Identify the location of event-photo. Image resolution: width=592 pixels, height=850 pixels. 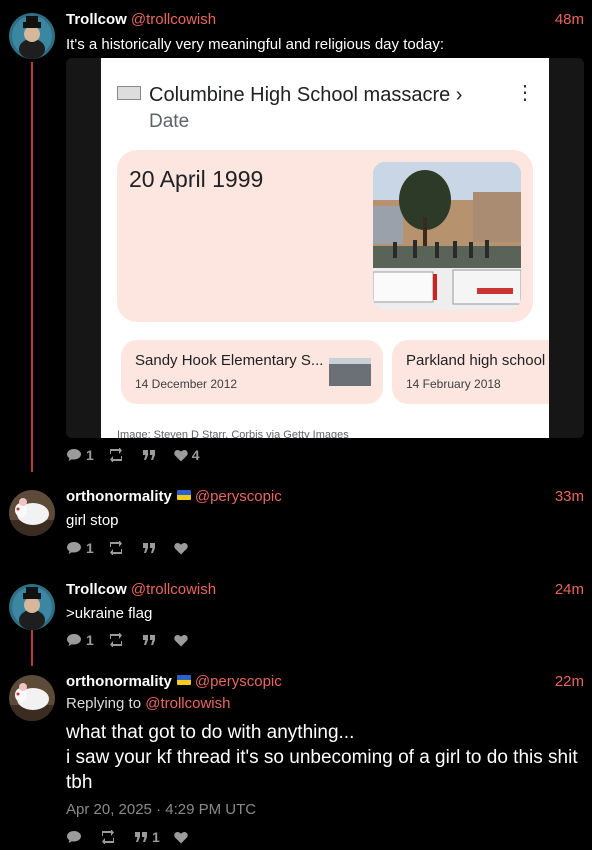
(447, 236).